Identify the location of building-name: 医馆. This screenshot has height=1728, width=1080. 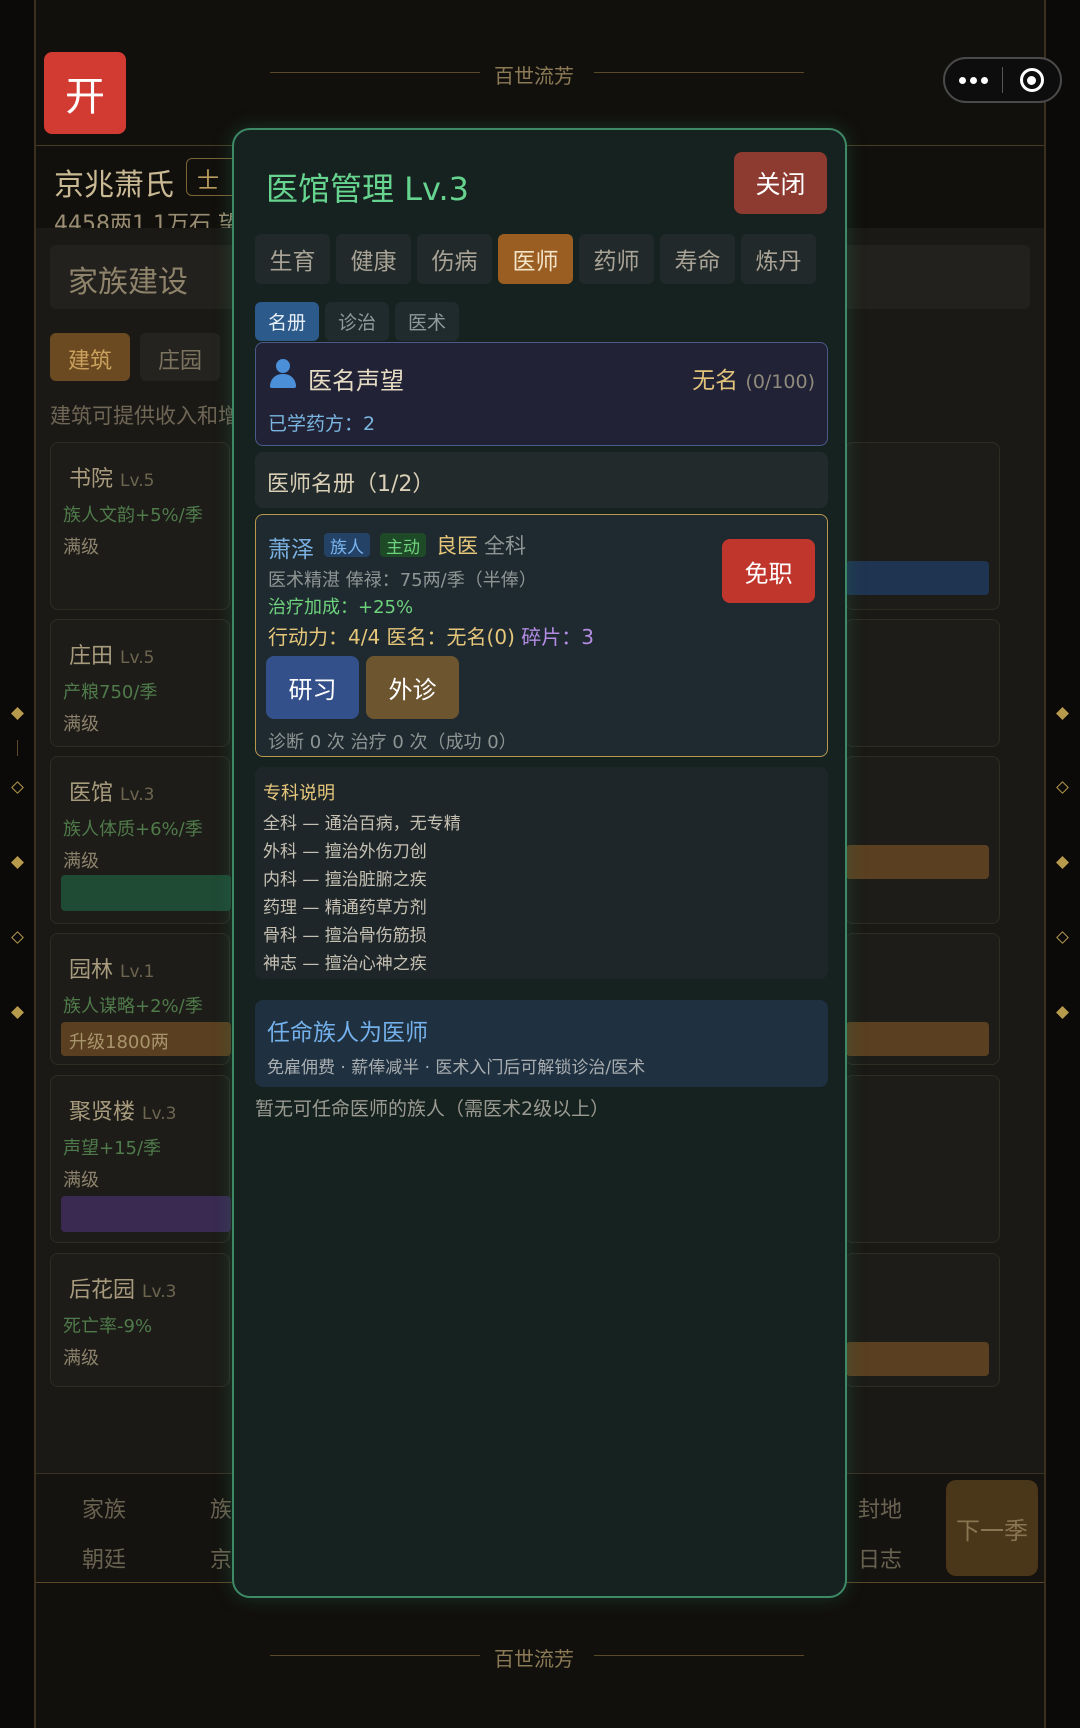
(91, 793).